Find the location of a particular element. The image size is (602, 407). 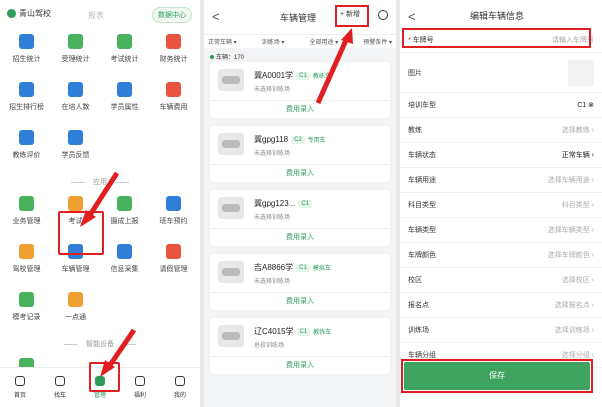

grid-item-reports: 学员属性 is located at coordinates (125, 102).